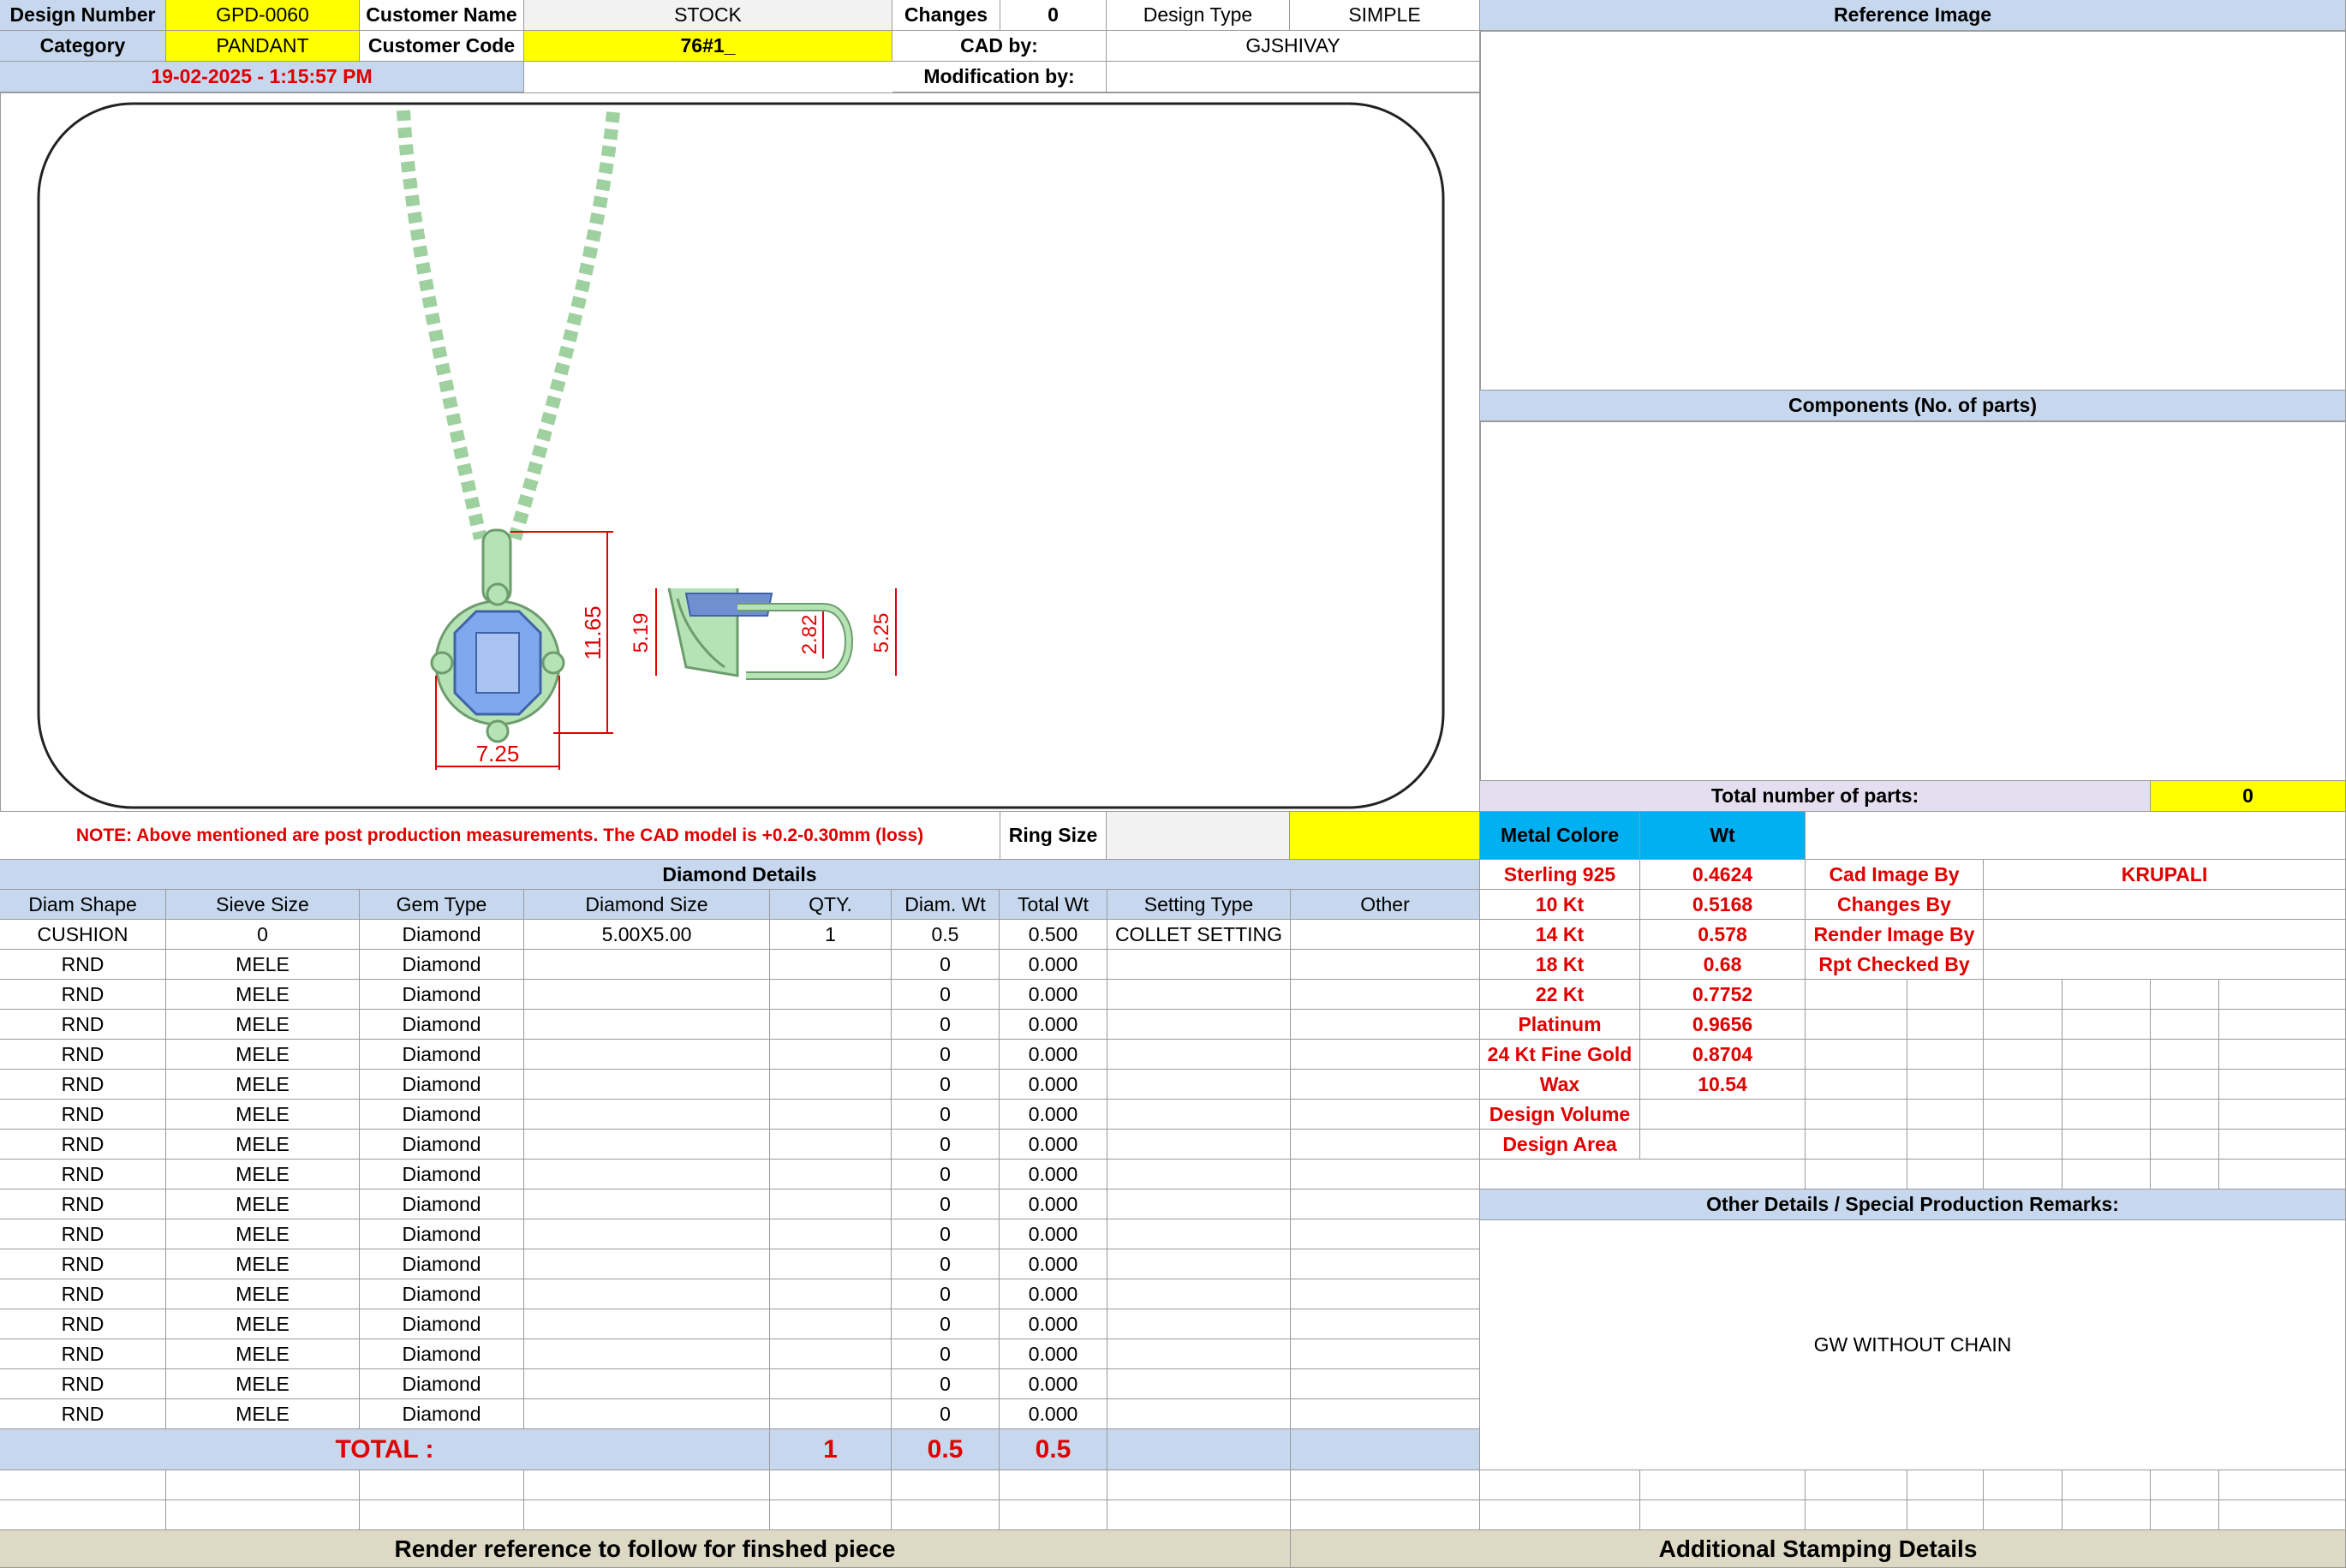 The width and height of the screenshot is (2346, 1568). Describe the element at coordinates (1199, 935) in the screenshot. I see `diamond-cell-setting: COLLET SETTING` at that location.